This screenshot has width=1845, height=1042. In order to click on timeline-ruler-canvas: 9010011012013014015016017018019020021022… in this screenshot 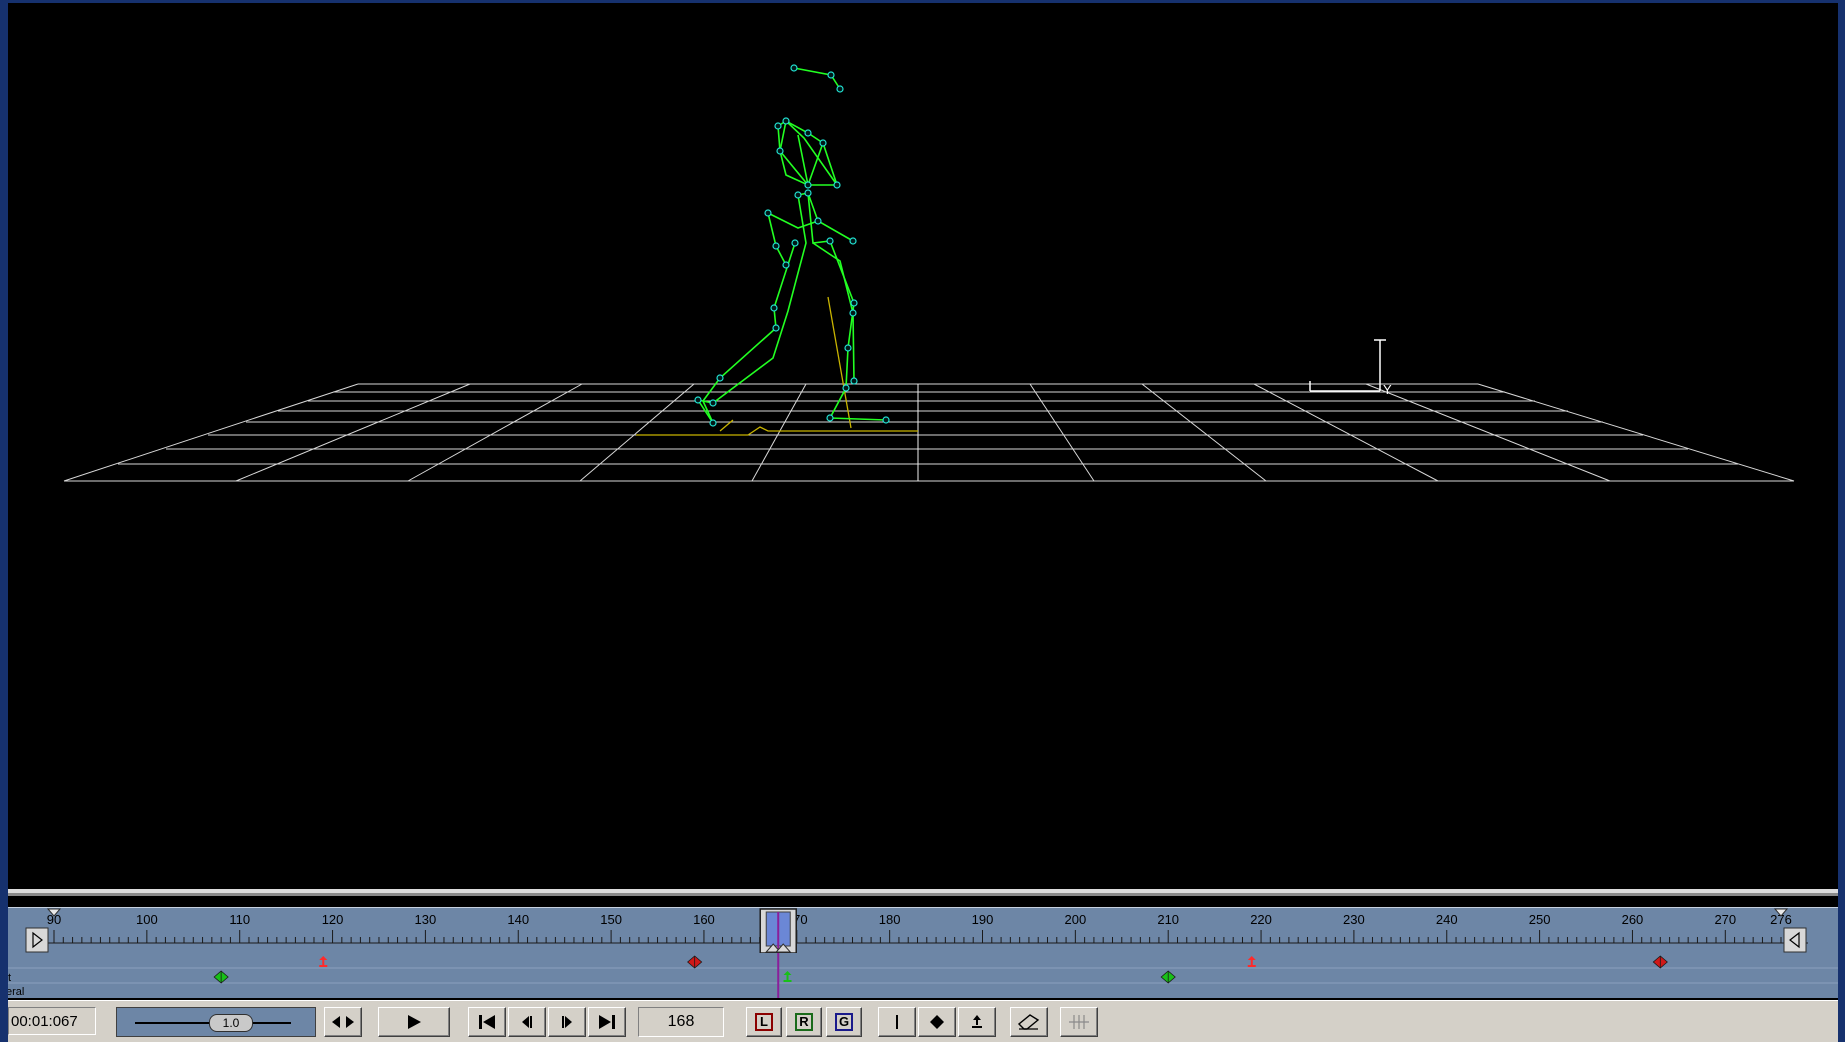, I will do `click(916, 931)`.